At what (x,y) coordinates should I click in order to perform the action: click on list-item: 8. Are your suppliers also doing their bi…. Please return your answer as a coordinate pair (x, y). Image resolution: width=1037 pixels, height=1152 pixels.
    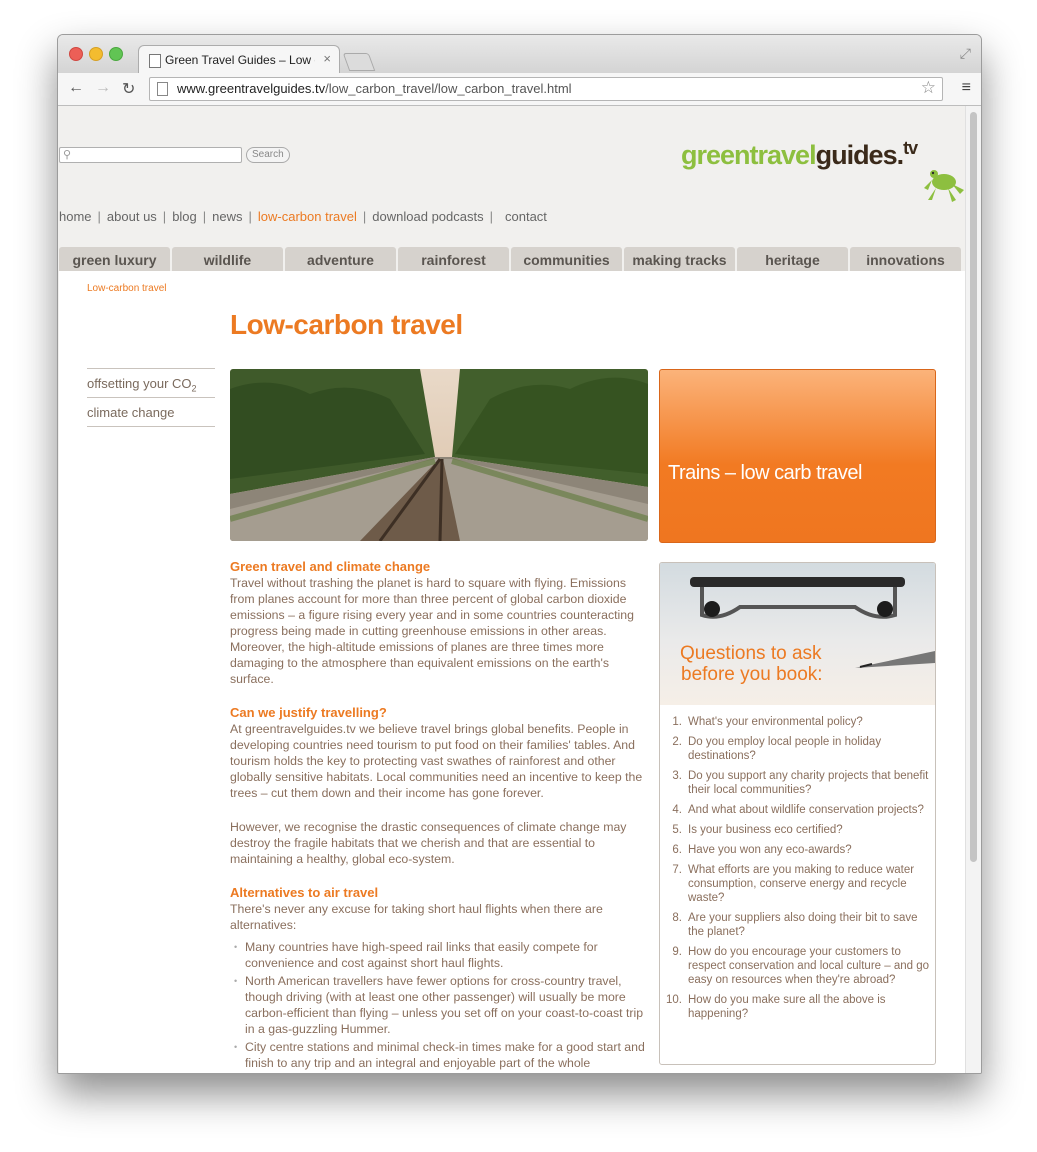
    Looking at the image, I should click on (795, 925).